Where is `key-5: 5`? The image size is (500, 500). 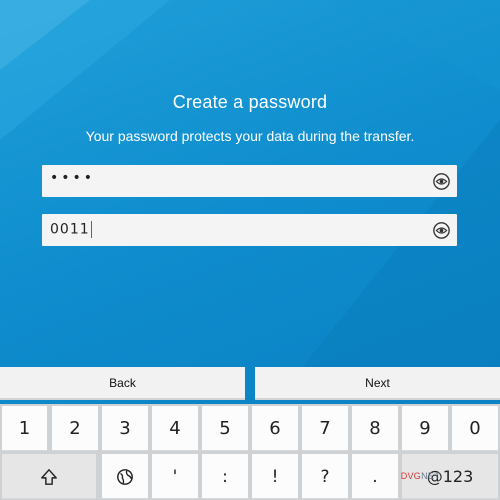 key-5: 5 is located at coordinates (225, 428).